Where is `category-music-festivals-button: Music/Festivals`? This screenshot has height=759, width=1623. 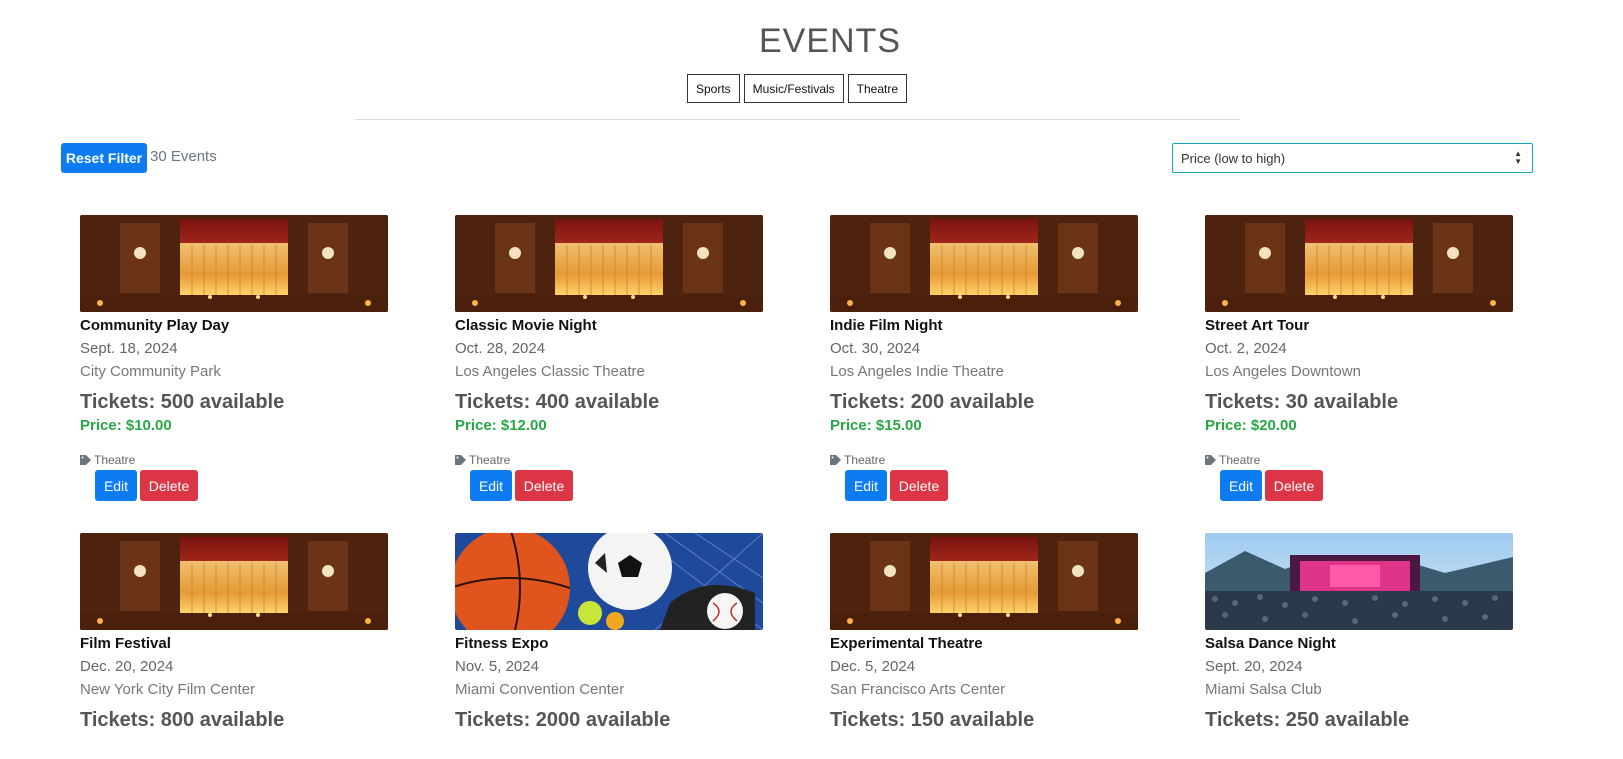 category-music-festivals-button: Music/Festivals is located at coordinates (793, 88).